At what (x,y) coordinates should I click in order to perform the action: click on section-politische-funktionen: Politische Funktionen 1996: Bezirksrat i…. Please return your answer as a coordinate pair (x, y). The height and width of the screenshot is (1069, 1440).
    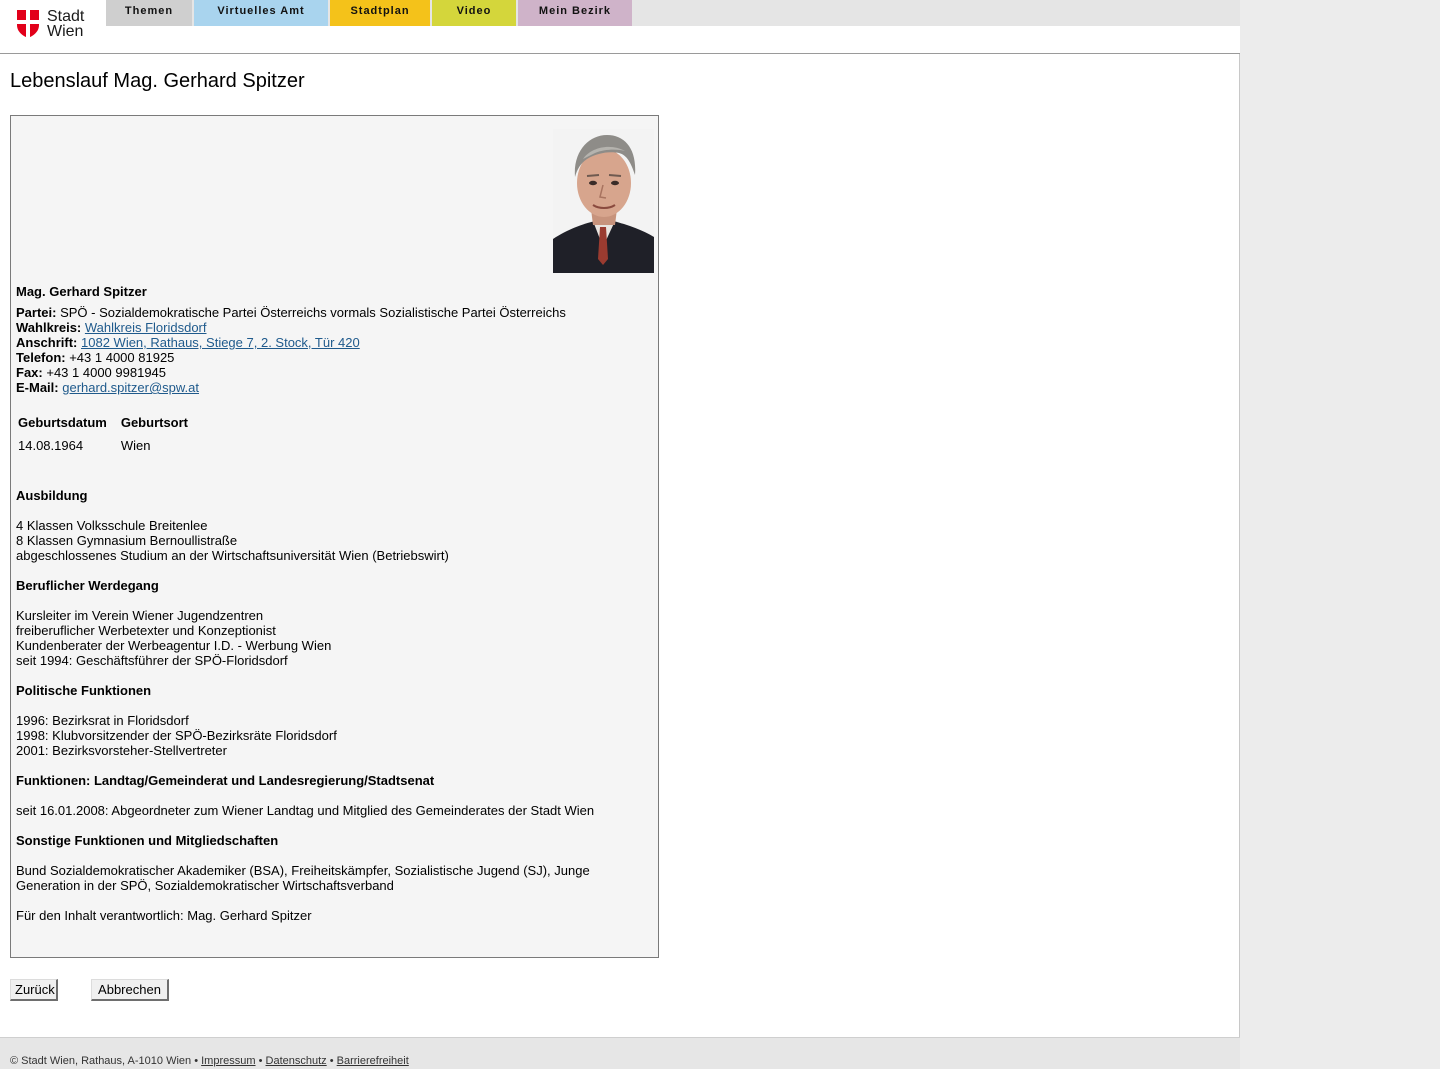
    Looking at the image, I should click on (333, 720).